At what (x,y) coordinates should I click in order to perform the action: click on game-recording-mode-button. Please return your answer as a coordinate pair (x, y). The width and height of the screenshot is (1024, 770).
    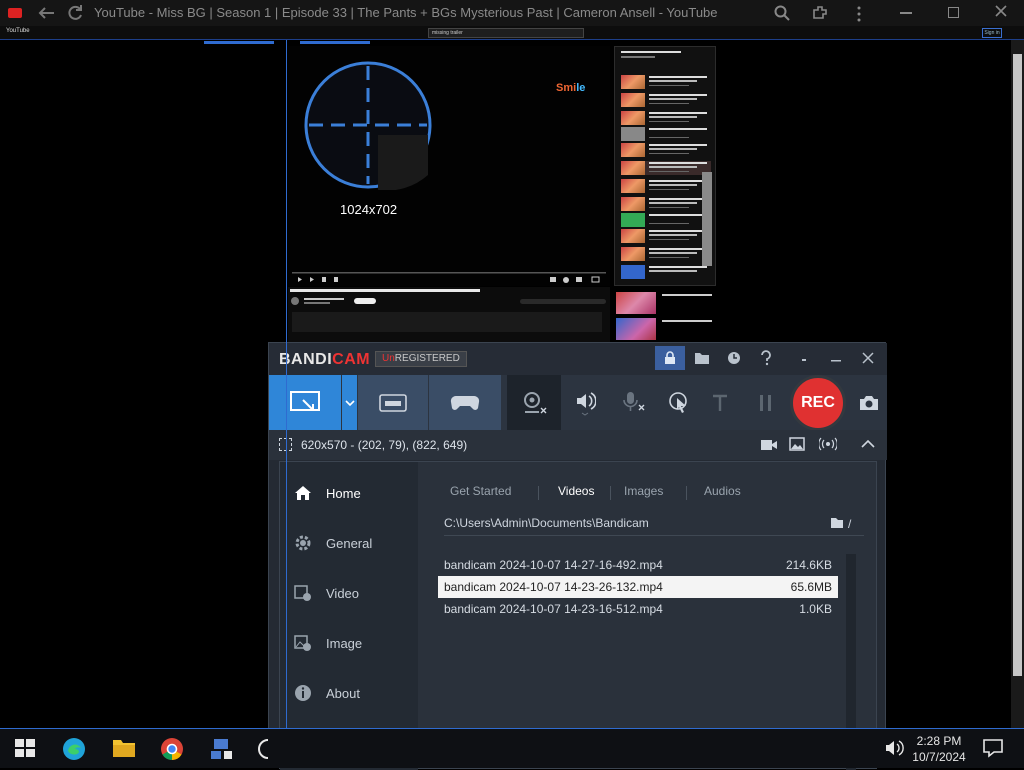
    Looking at the image, I should click on (465, 402).